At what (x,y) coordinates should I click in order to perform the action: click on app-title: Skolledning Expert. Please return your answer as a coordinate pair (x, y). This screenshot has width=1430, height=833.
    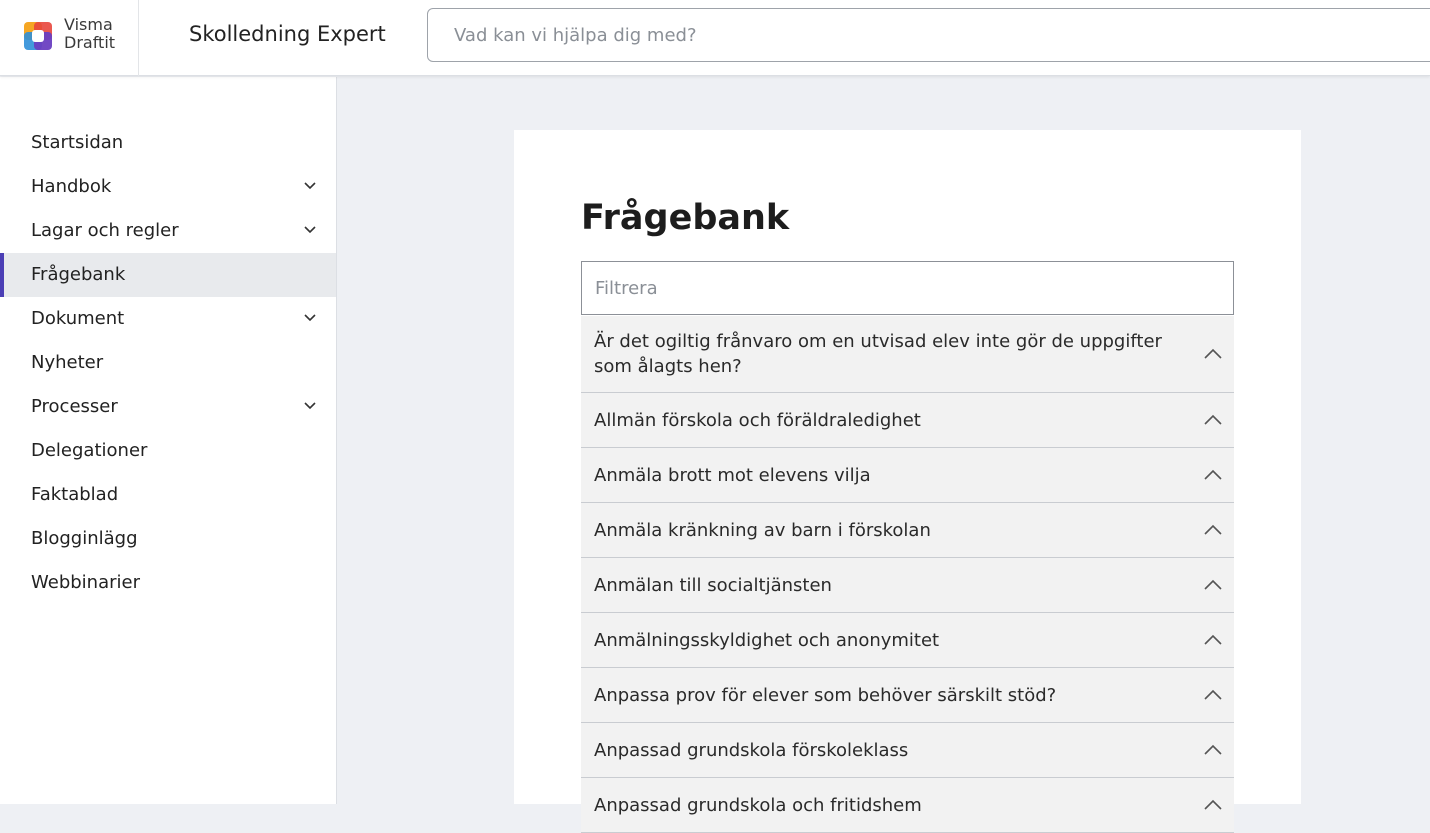
    Looking at the image, I should click on (287, 34).